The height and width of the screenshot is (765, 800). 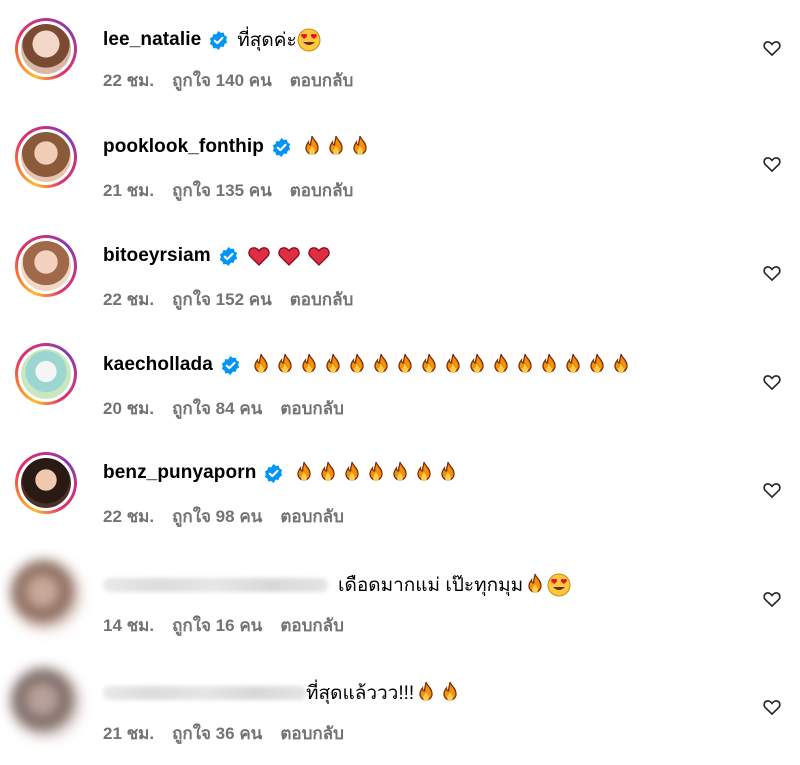 I want to click on comment-item: ที่สุดแล้ววว!!! 21 ชม. ถูกใจ 36 คน ตอบกลับ, so click(x=400, y=715).